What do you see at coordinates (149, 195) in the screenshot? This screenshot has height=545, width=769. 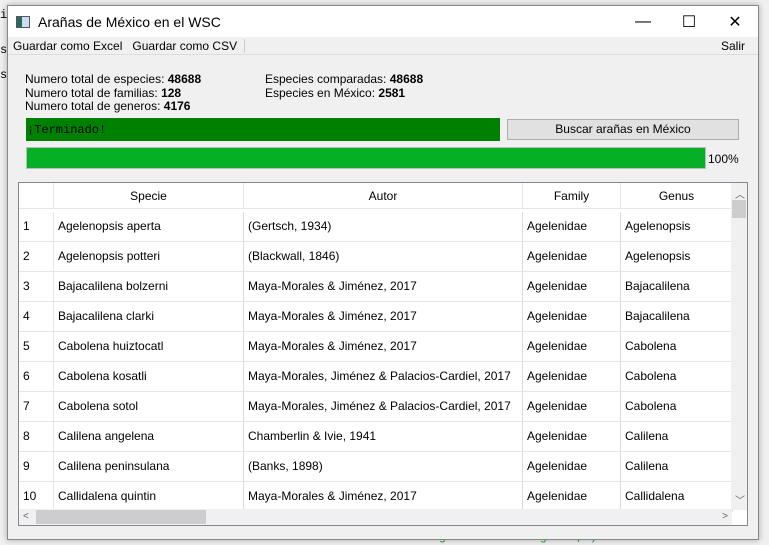 I see `column-header: Specie` at bounding box center [149, 195].